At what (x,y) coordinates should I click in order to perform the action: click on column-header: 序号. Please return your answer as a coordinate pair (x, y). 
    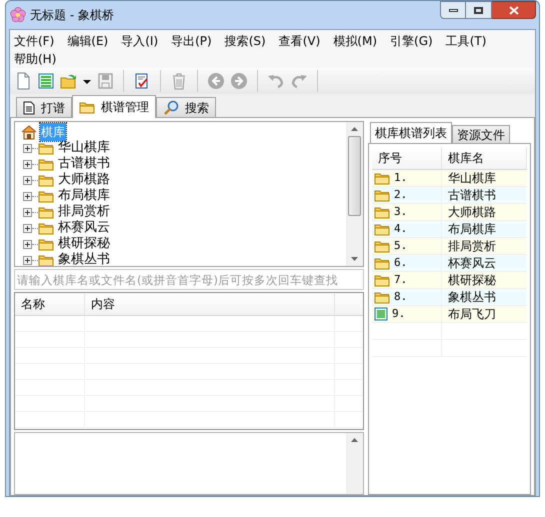
    Looking at the image, I should click on (390, 158).